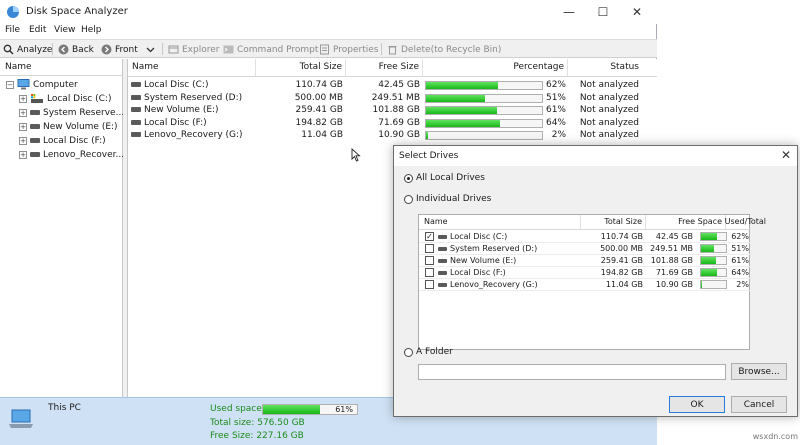 This screenshot has height=445, width=800. Describe the element at coordinates (697, 404) in the screenshot. I see `ok-button: OK` at that location.